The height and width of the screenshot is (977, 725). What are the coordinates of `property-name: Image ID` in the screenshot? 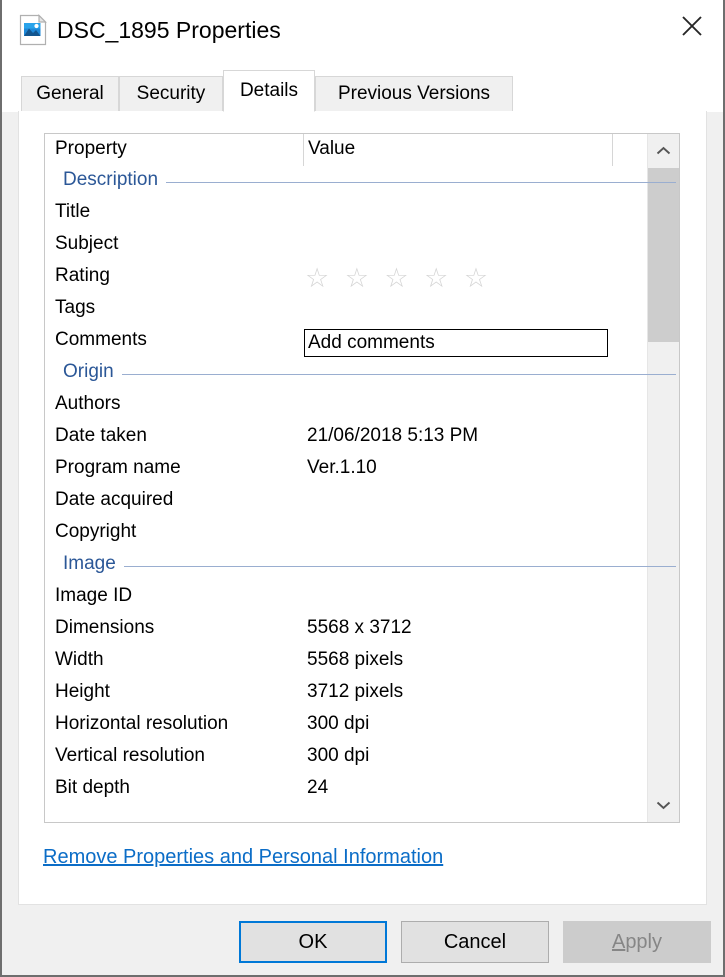 It's located at (94, 595).